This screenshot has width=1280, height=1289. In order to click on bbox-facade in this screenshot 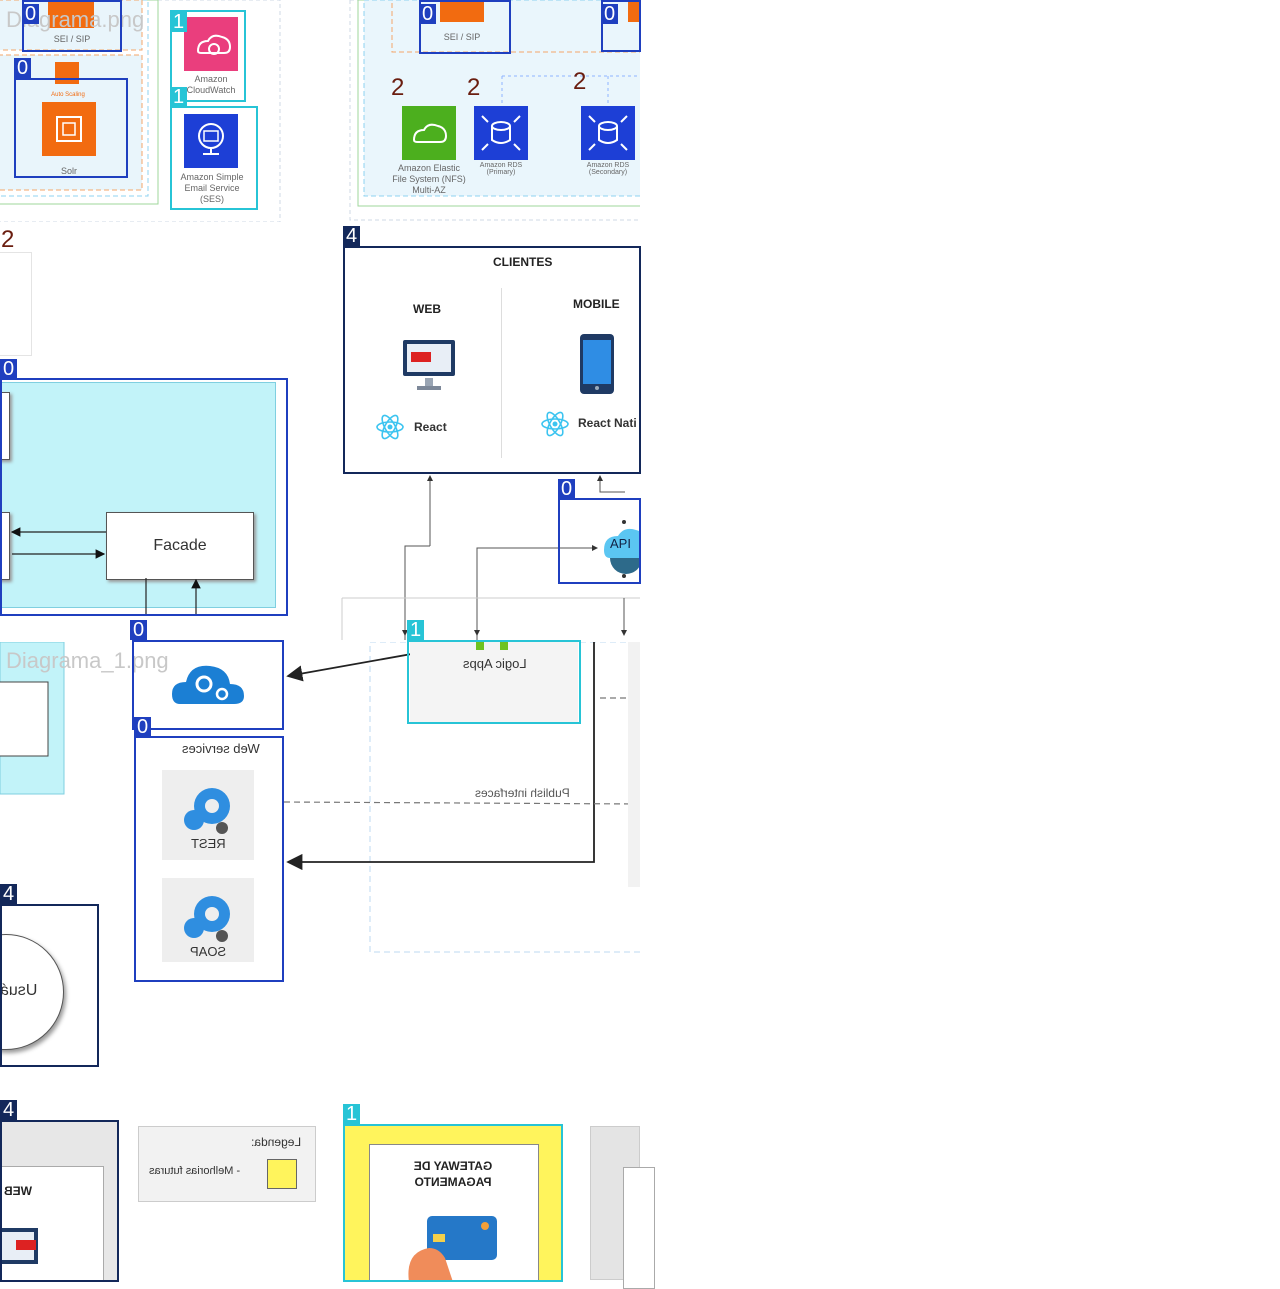, I will do `click(144, 497)`.